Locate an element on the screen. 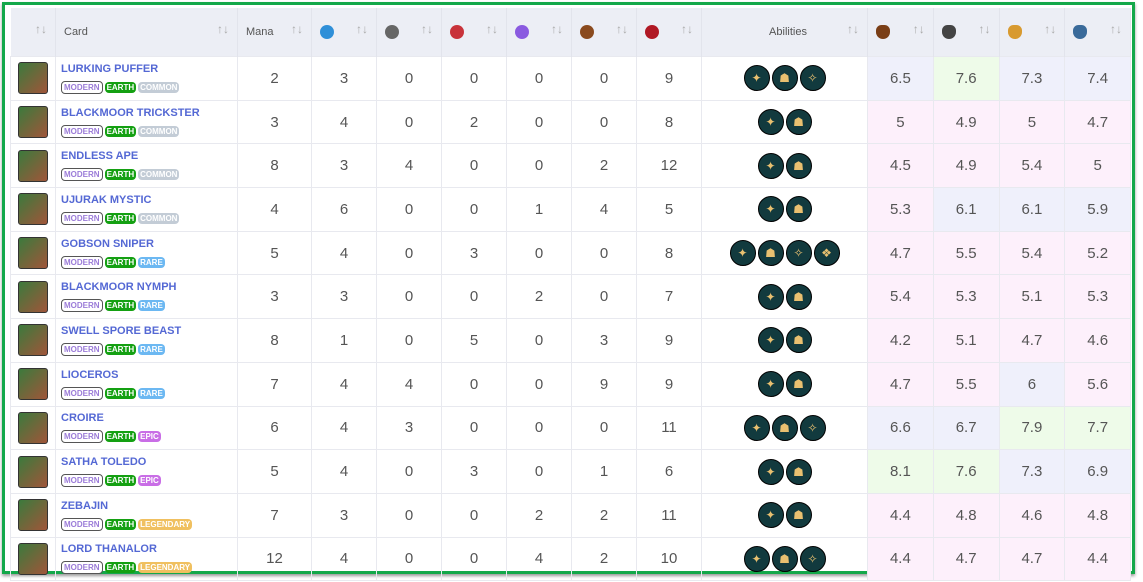 This screenshot has width=1143, height=582. card-name-link: ZEBAJIN is located at coordinates (149, 506).